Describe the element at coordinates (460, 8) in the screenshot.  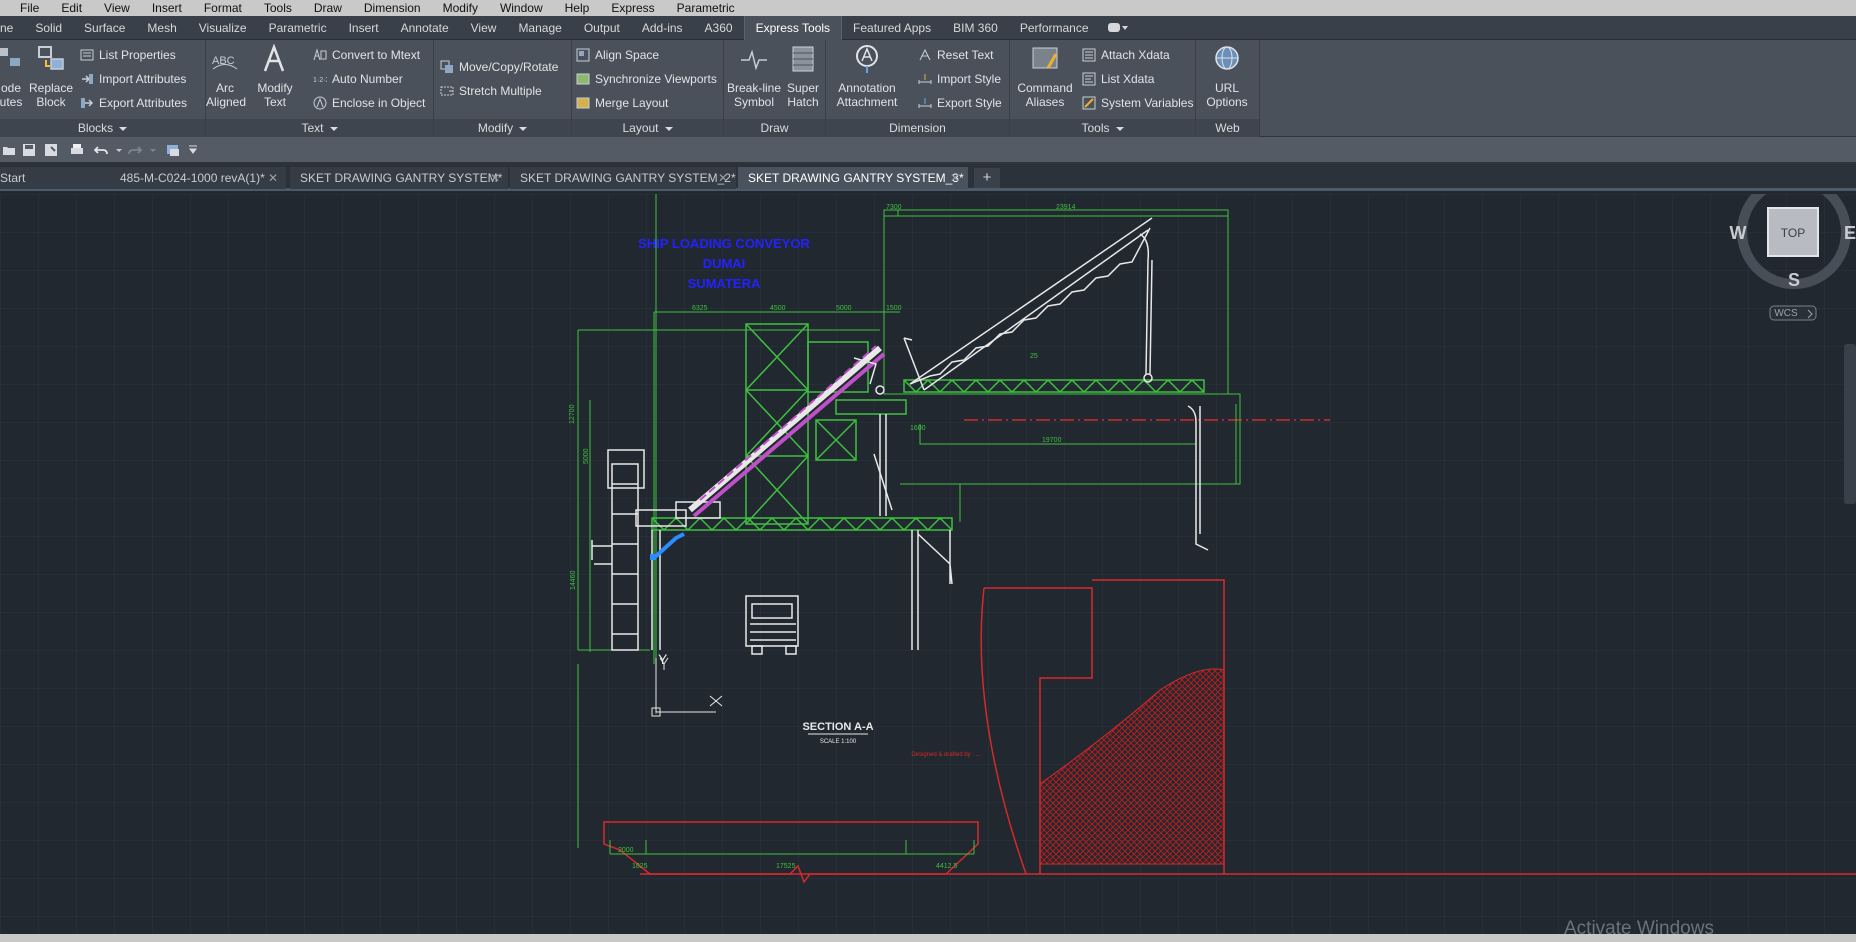
I see `menu-modify: Modify` at that location.